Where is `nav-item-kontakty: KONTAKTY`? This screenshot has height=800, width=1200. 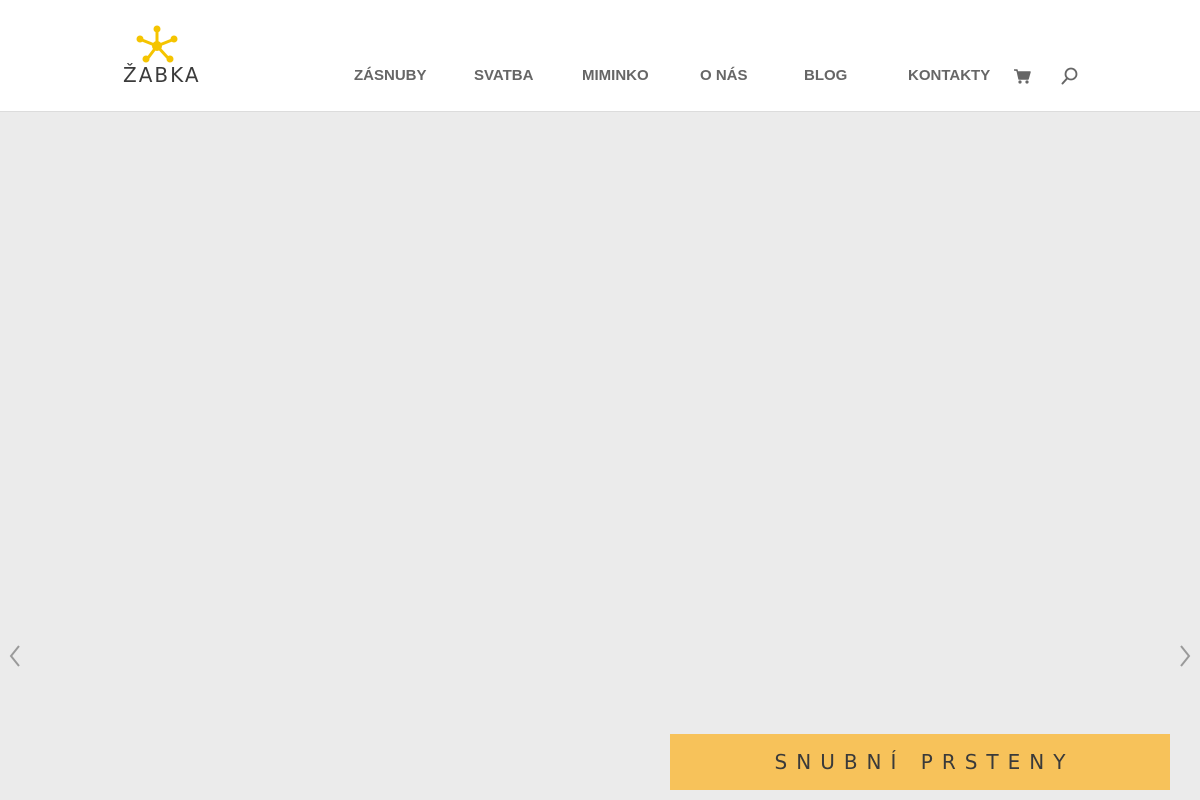 nav-item-kontakty: KONTAKTY is located at coordinates (949, 76).